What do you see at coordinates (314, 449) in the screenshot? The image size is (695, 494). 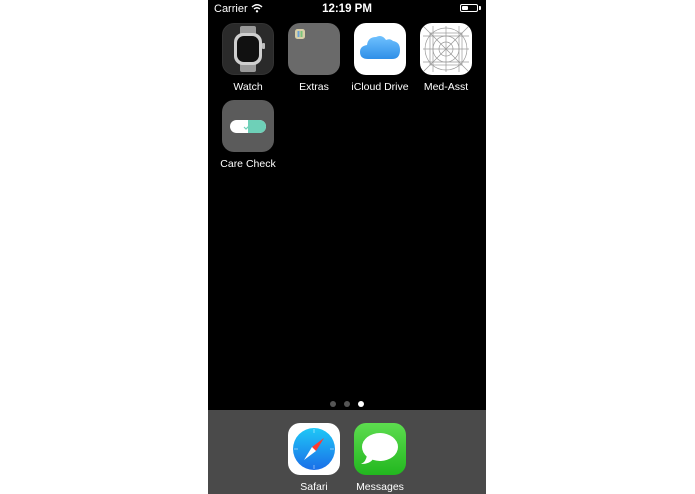 I see `compass-icon` at bounding box center [314, 449].